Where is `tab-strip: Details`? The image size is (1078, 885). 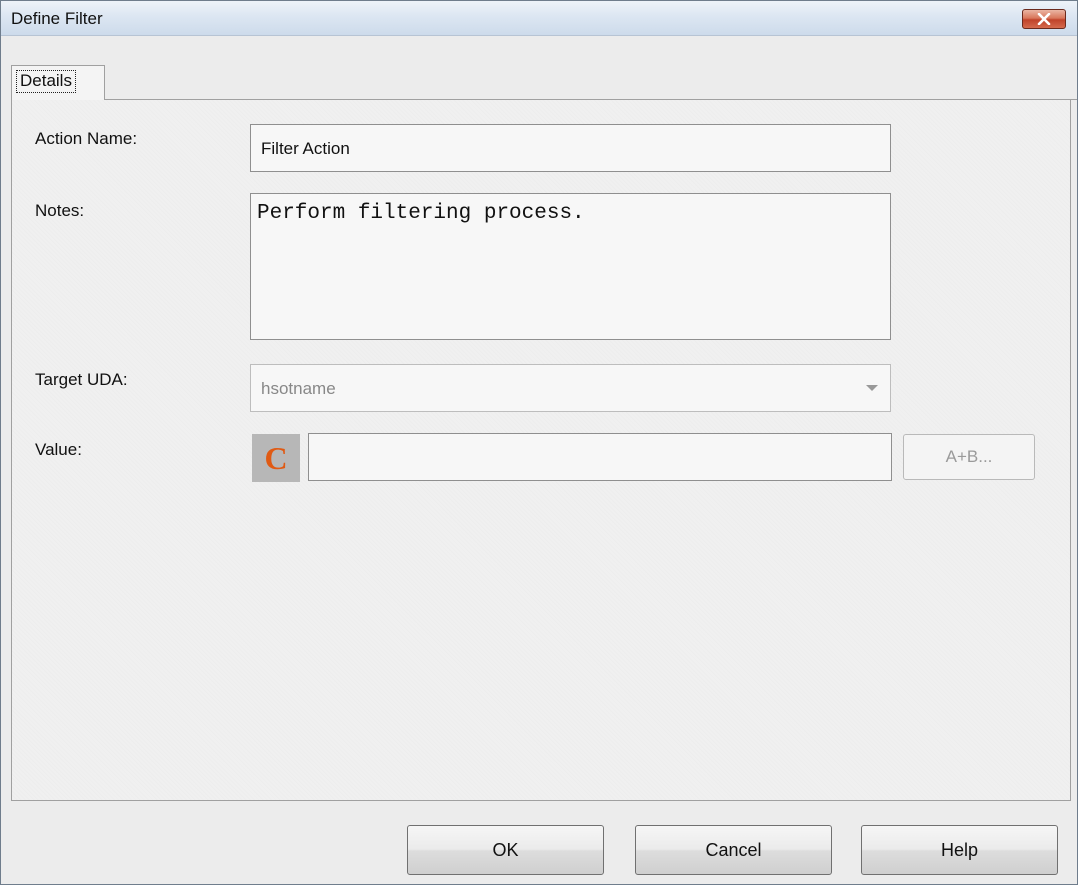 tab-strip: Details is located at coordinates (539, 68).